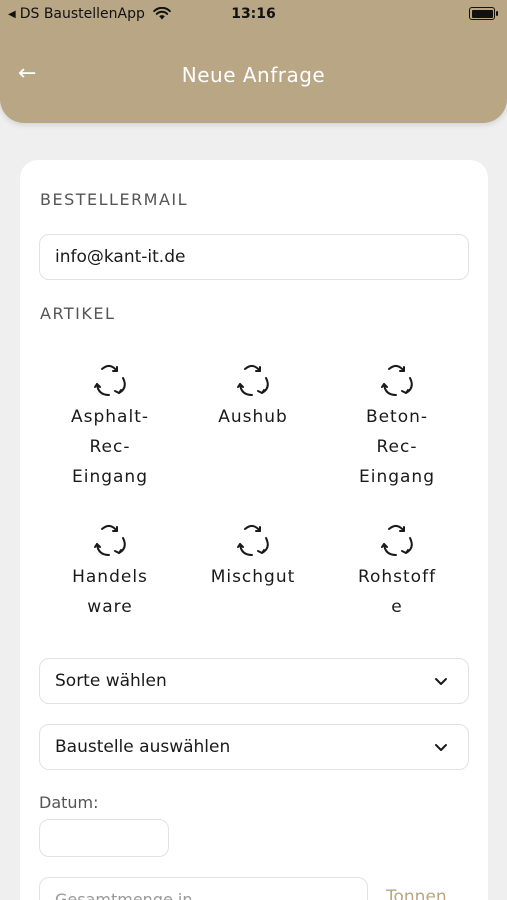 This screenshot has height=900, width=507. I want to click on email-section-label: BESTELLERMAIL, so click(114, 199).